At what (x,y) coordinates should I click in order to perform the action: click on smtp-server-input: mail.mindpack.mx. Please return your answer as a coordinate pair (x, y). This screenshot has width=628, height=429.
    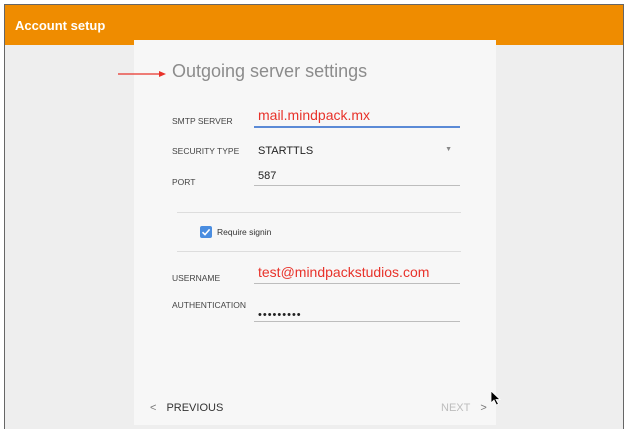
    Looking at the image, I should click on (357, 117).